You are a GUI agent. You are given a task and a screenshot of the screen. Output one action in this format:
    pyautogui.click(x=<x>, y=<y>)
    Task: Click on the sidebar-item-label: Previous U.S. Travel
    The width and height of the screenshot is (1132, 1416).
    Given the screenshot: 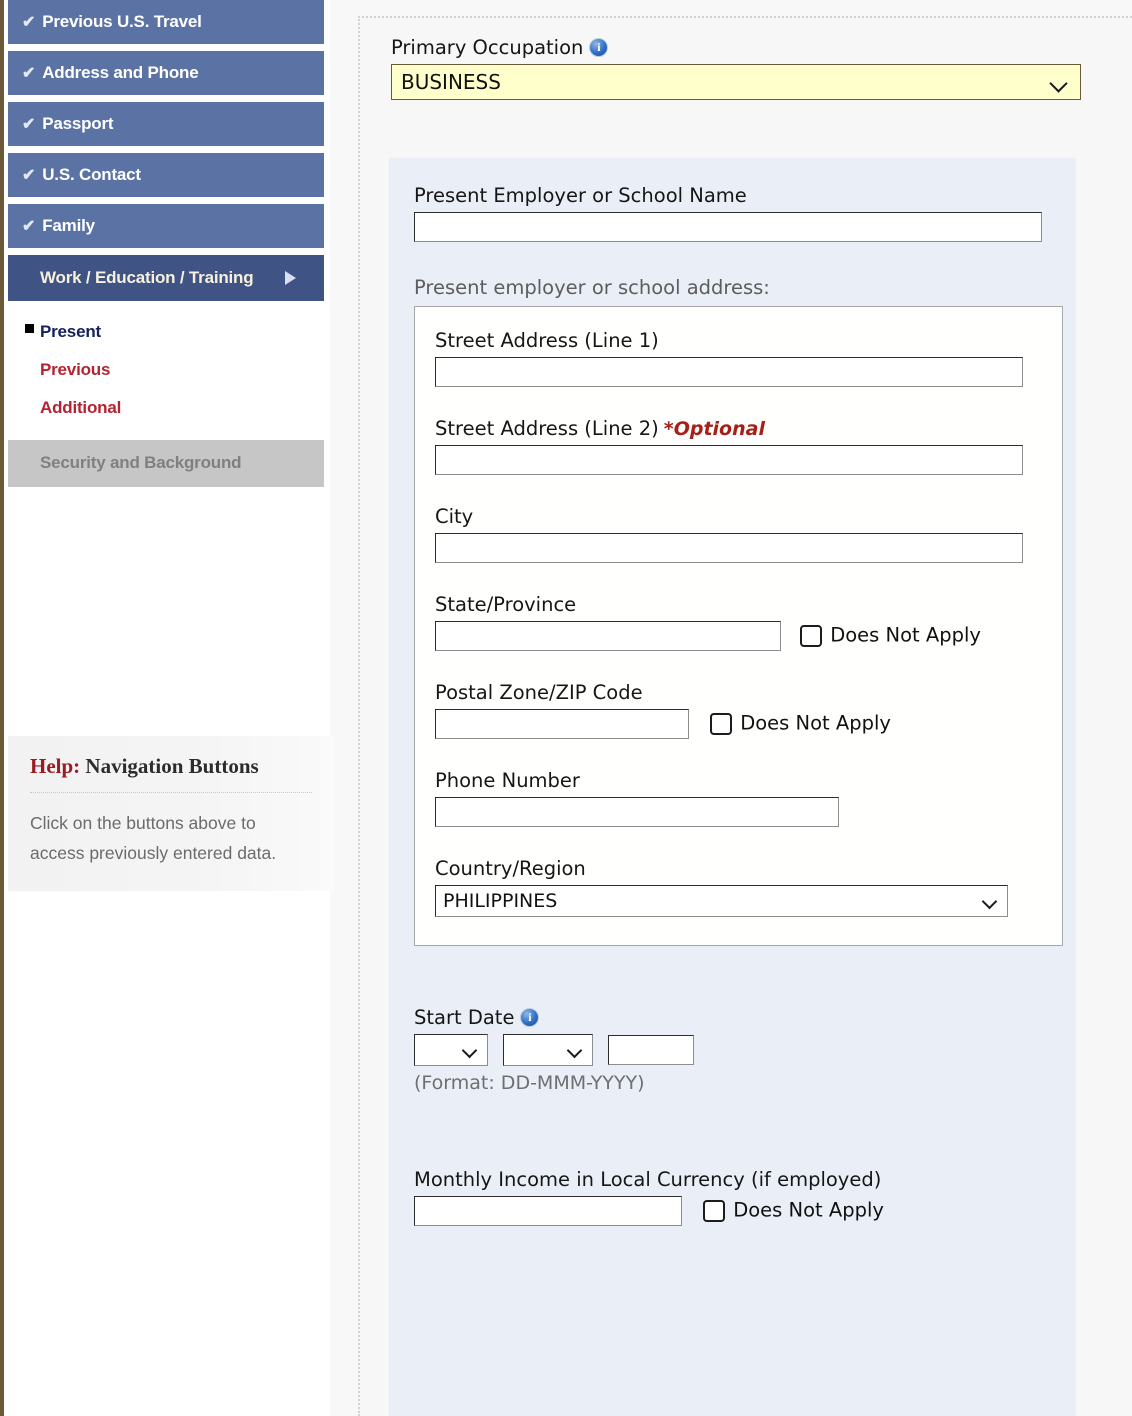 What is the action you would take?
    pyautogui.click(x=122, y=21)
    